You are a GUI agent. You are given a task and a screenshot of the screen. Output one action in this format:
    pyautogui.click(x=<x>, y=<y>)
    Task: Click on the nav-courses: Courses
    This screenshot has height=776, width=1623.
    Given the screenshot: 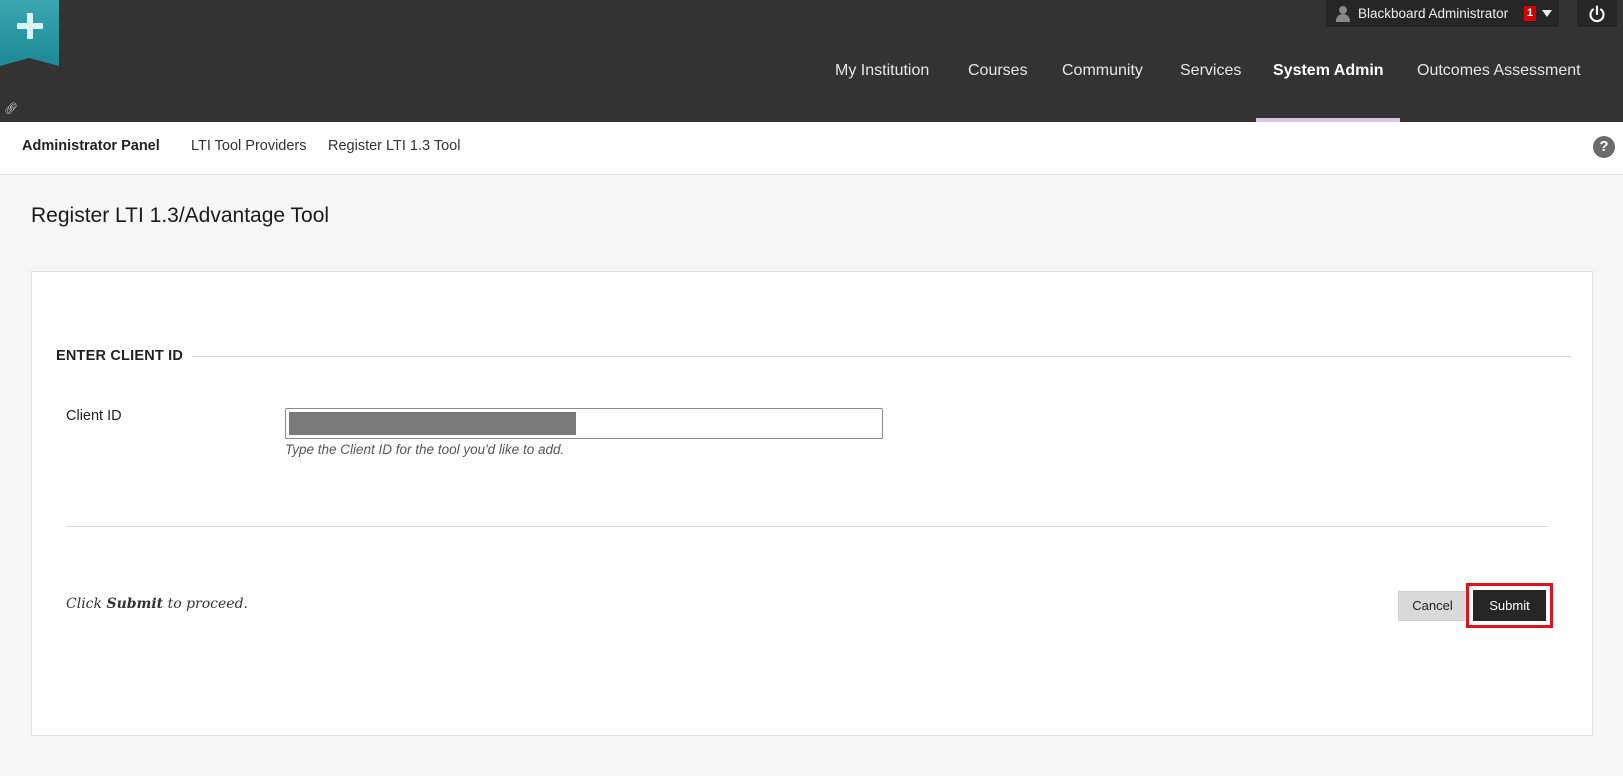 What is the action you would take?
    pyautogui.click(x=998, y=71)
    